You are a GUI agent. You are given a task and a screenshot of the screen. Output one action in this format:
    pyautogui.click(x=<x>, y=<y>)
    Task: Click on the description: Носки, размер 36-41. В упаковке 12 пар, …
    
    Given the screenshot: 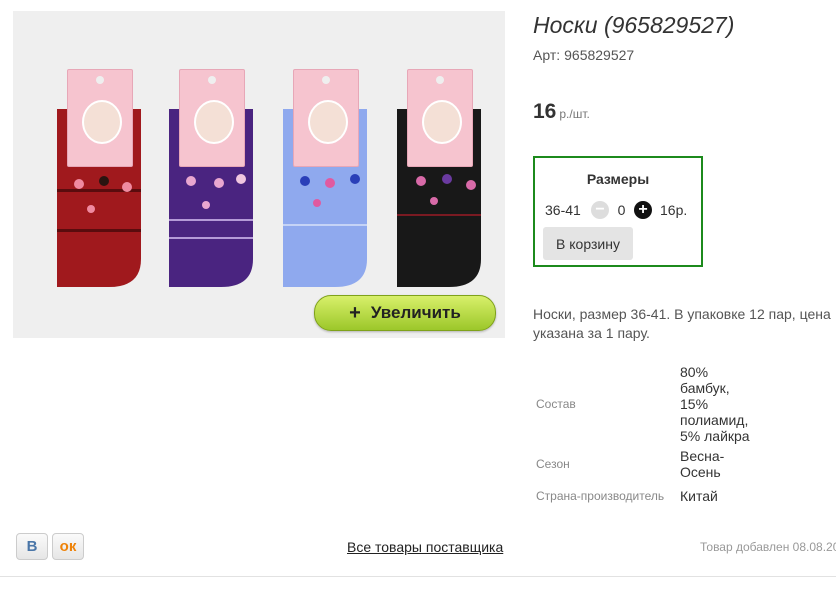 What is the action you would take?
    pyautogui.click(x=682, y=323)
    